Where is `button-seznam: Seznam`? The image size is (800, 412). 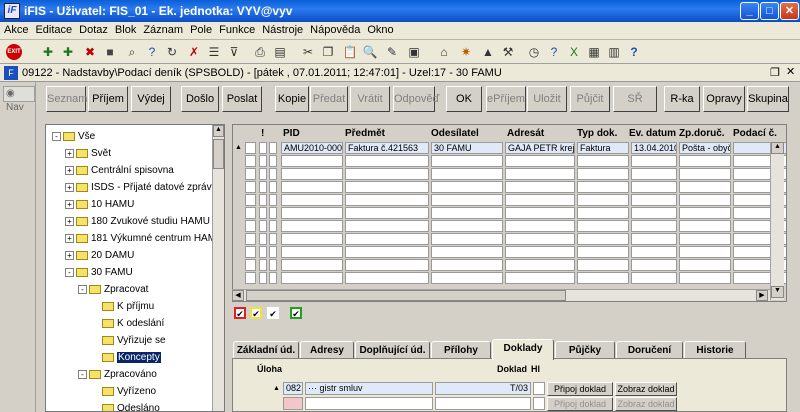 button-seznam: Seznam is located at coordinates (66, 99).